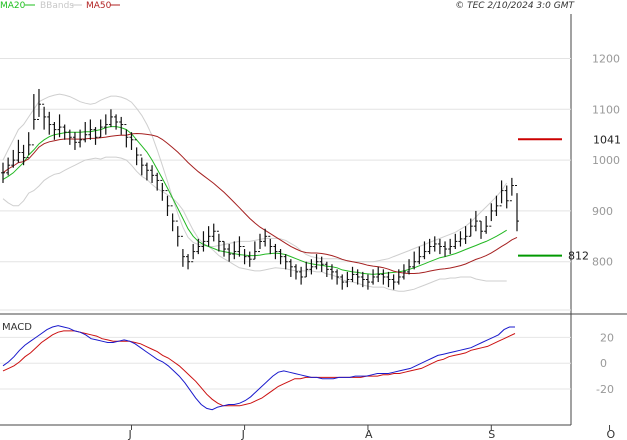 This screenshot has width=627, height=440. I want to click on legend-ma50-label: MA50, so click(99, 6).